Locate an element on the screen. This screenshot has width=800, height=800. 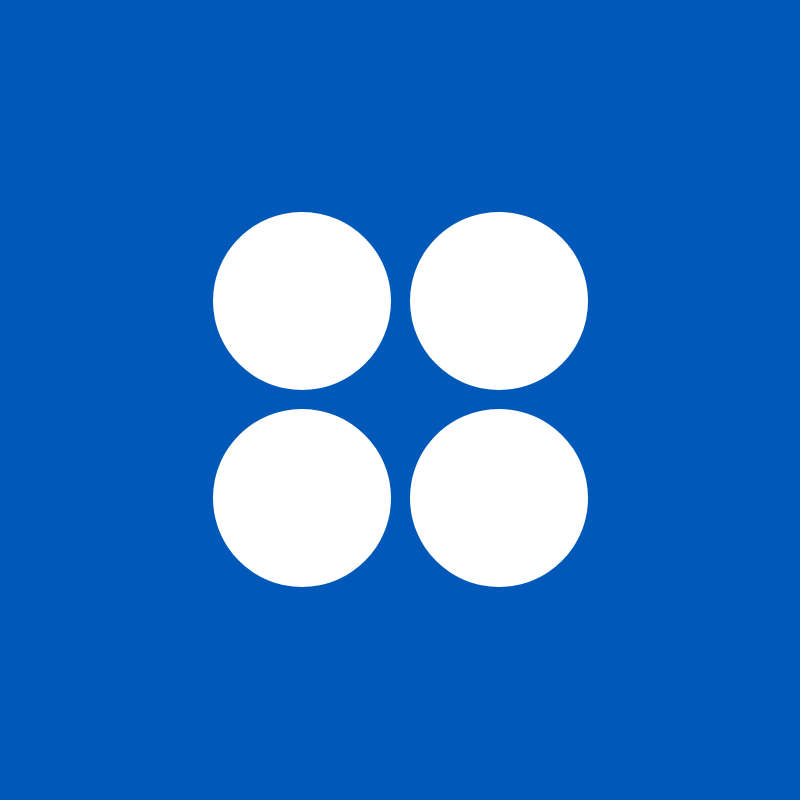
dot-top-right is located at coordinates (499, 301).